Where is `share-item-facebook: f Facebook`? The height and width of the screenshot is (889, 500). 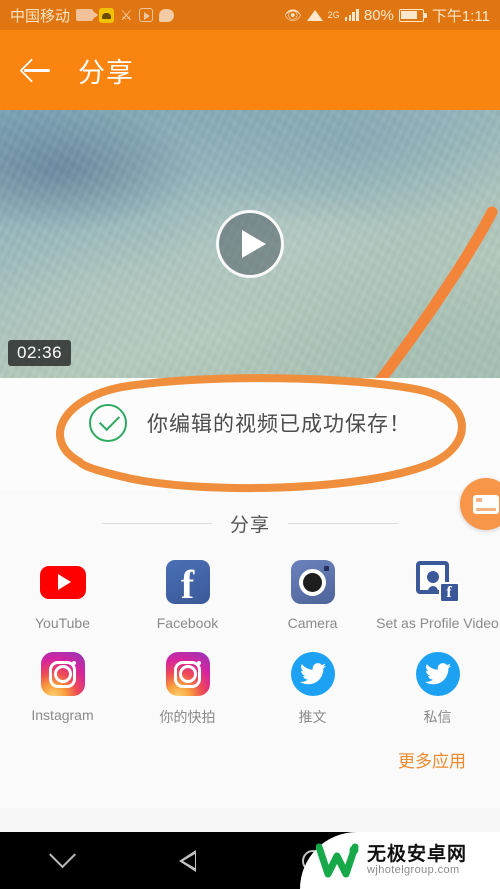 share-item-facebook: f Facebook is located at coordinates (187, 592).